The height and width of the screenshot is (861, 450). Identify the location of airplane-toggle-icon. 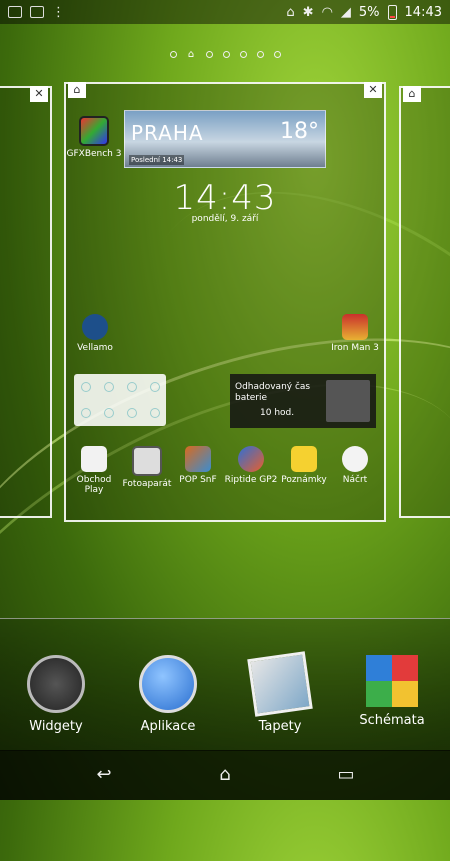
(131, 413).